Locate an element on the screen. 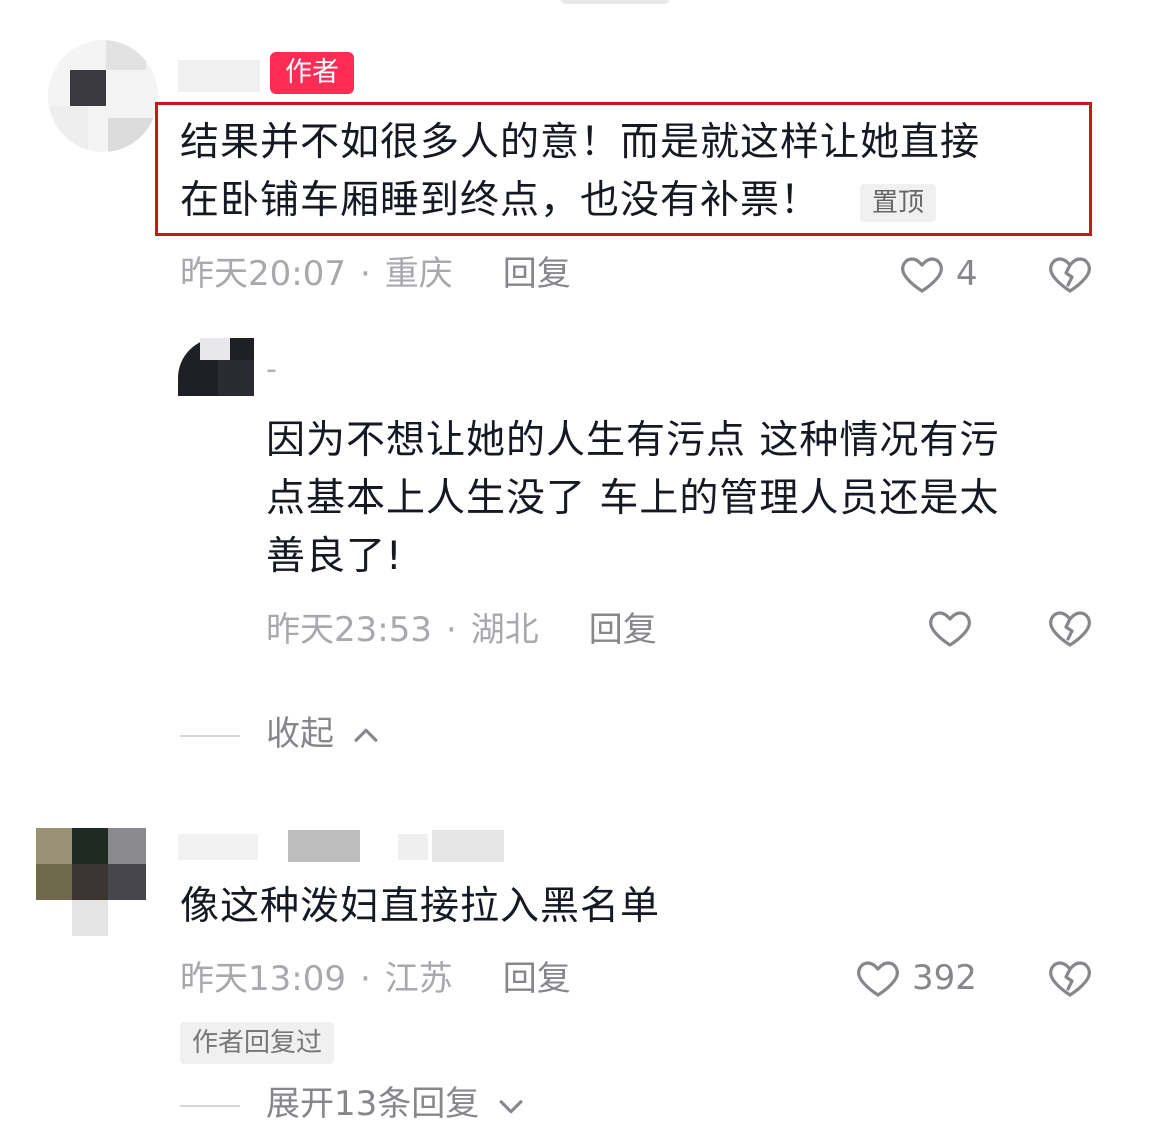 This screenshot has height=1144, width=1152. reply-meta: 昨天23:53 · 湖北 回复 is located at coordinates (461, 630).